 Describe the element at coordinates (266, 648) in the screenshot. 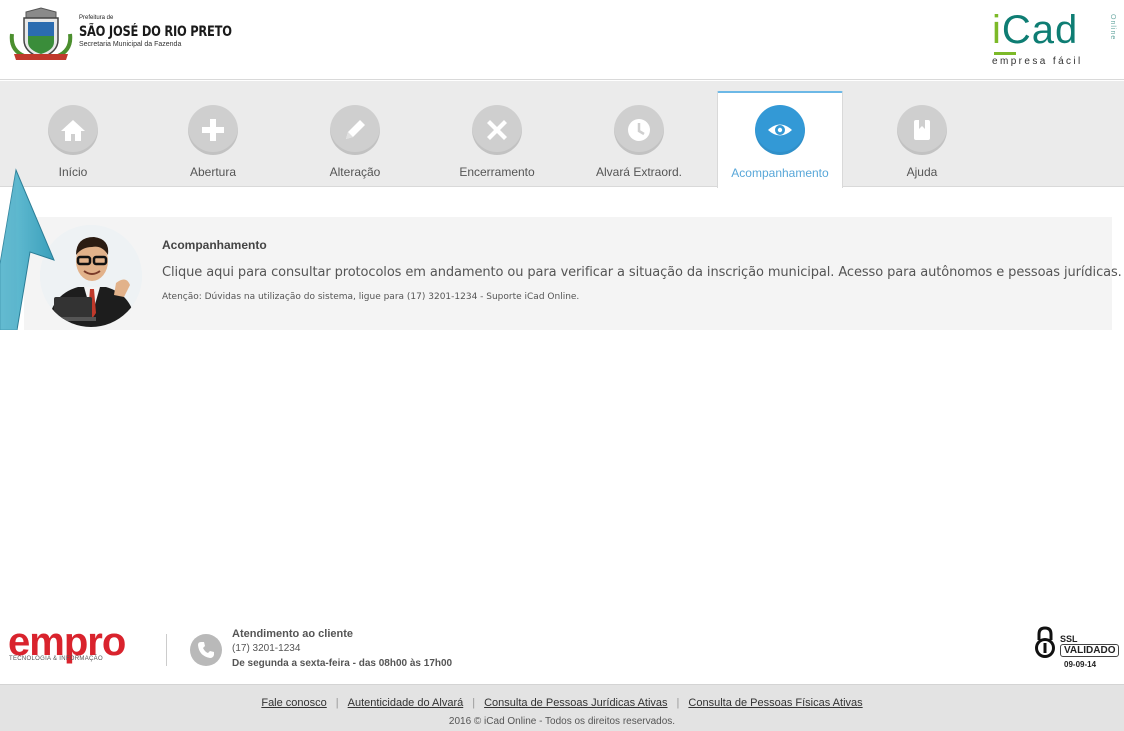

I see `contact-phone: (17) 3201-1234` at that location.